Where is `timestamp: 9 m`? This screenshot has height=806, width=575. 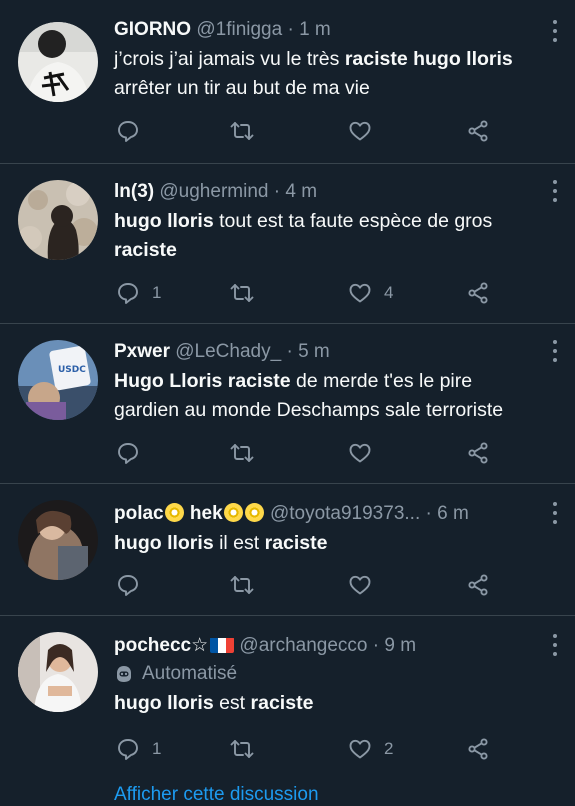
timestamp: 9 m is located at coordinates (400, 645).